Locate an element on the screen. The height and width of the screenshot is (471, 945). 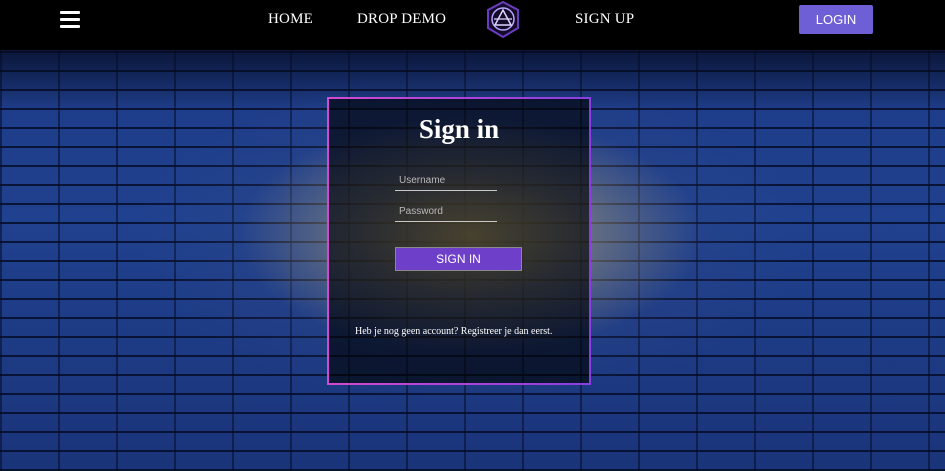
username-input is located at coordinates (446, 181).